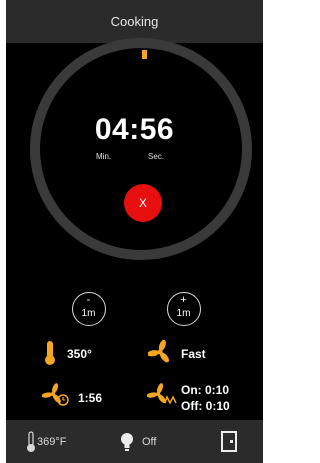  I want to click on fan-cycle-on: On: 0:10, so click(205, 390).